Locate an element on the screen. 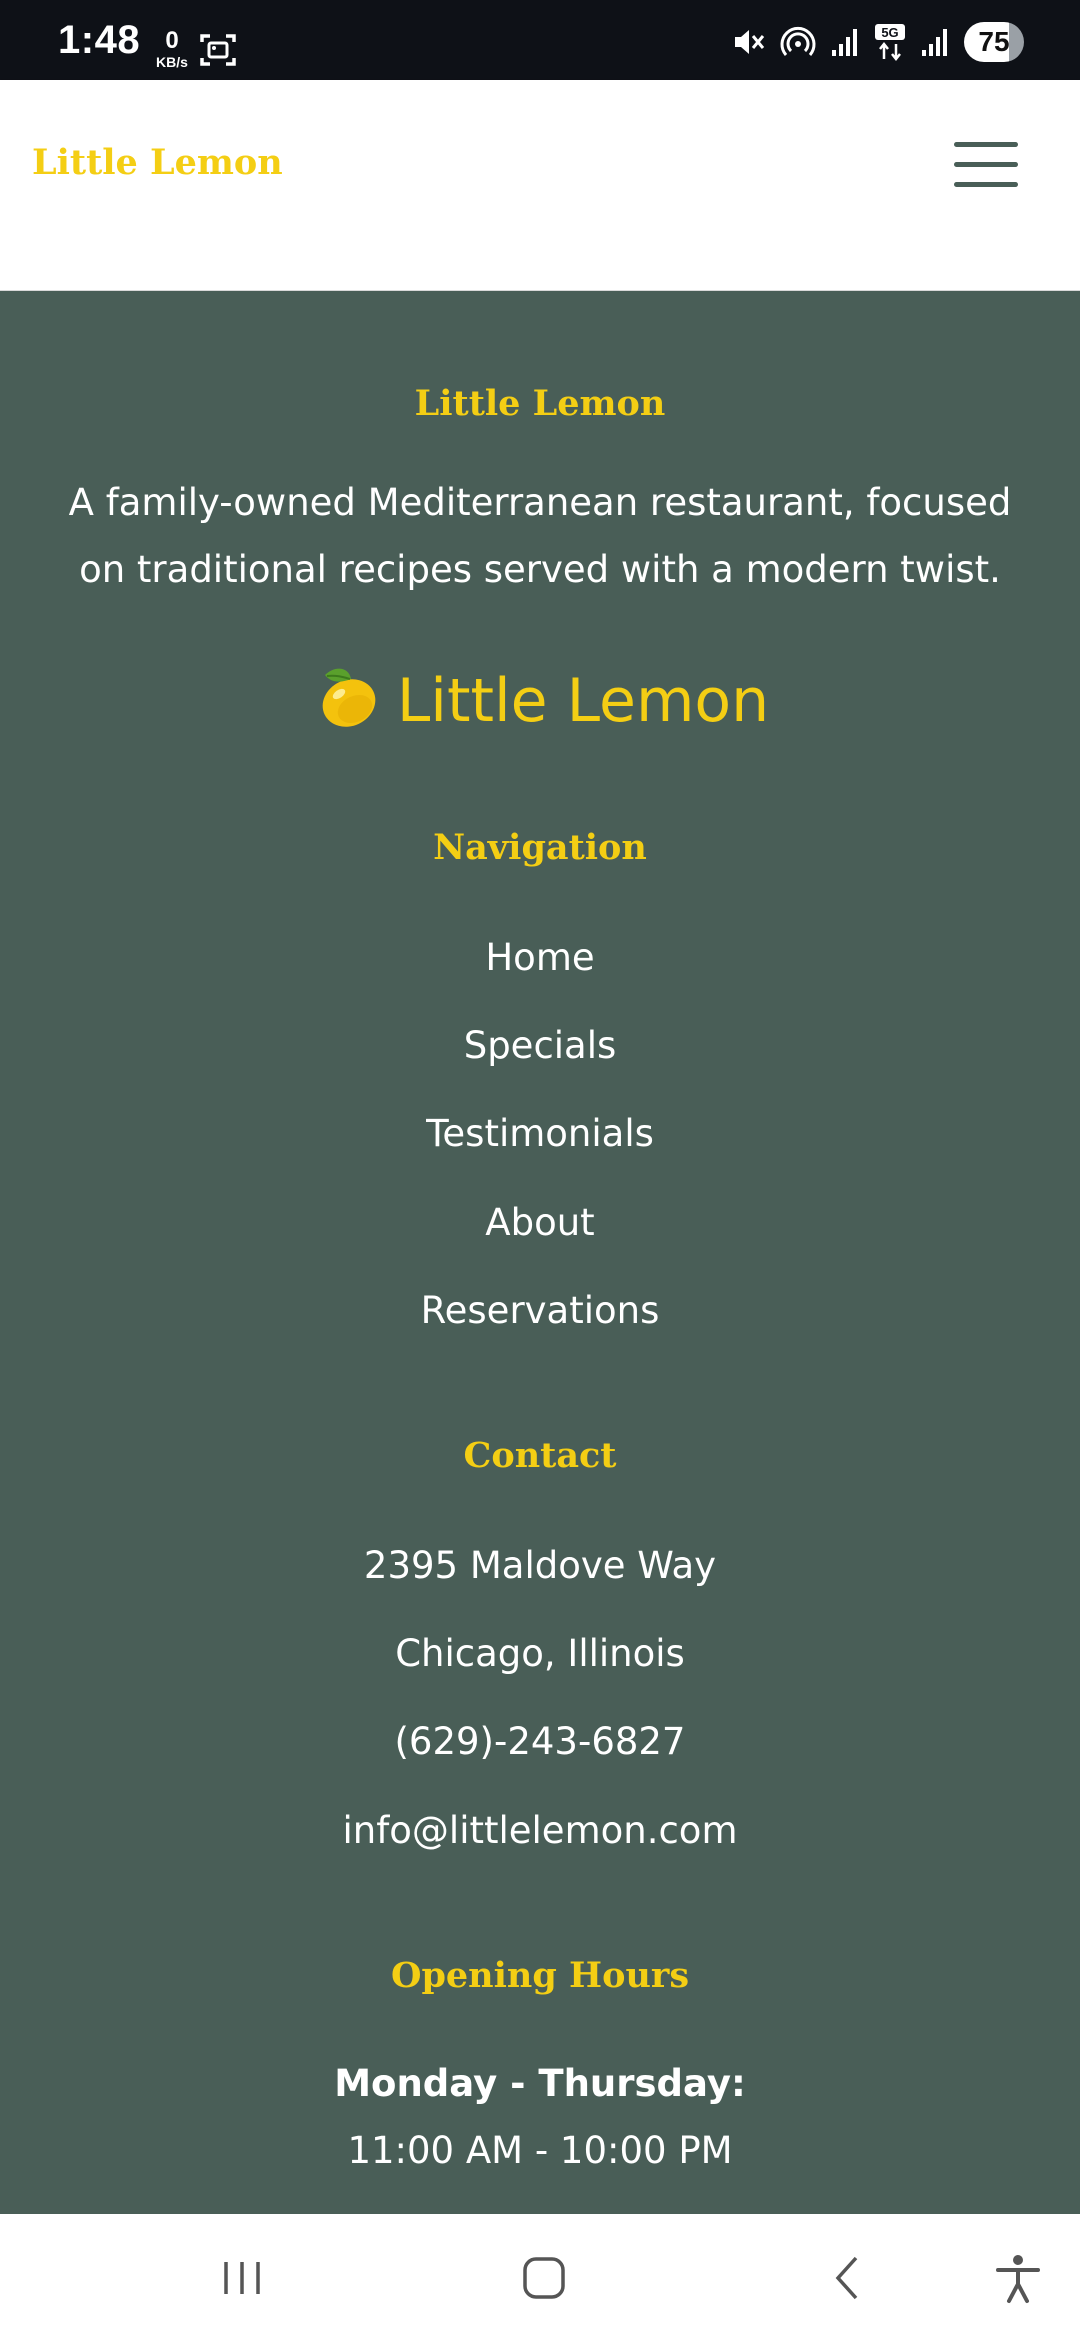 This screenshot has height=2340, width=1080. recent-apps-icon is located at coordinates (242, 2278).